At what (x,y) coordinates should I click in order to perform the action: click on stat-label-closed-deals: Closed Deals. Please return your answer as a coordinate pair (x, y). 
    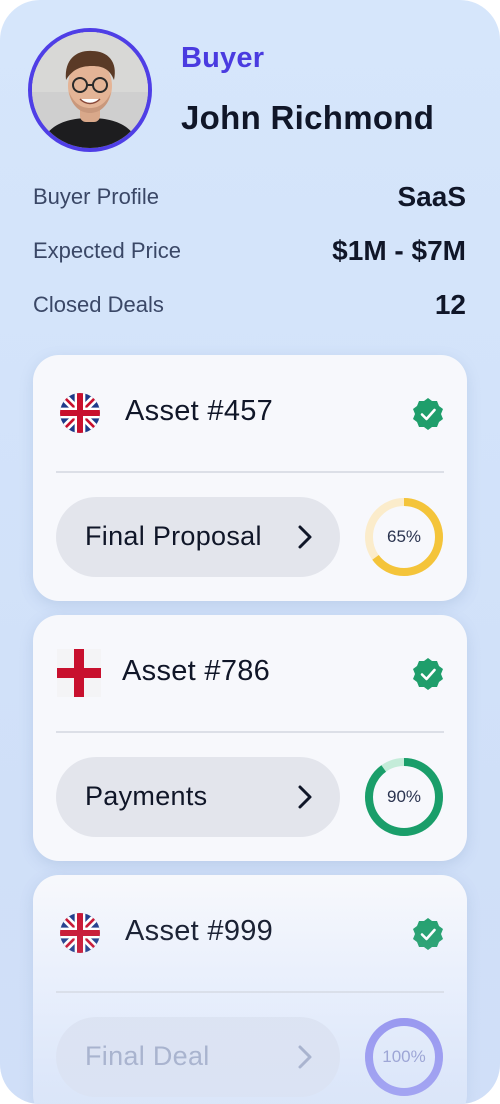
    Looking at the image, I should click on (98, 304).